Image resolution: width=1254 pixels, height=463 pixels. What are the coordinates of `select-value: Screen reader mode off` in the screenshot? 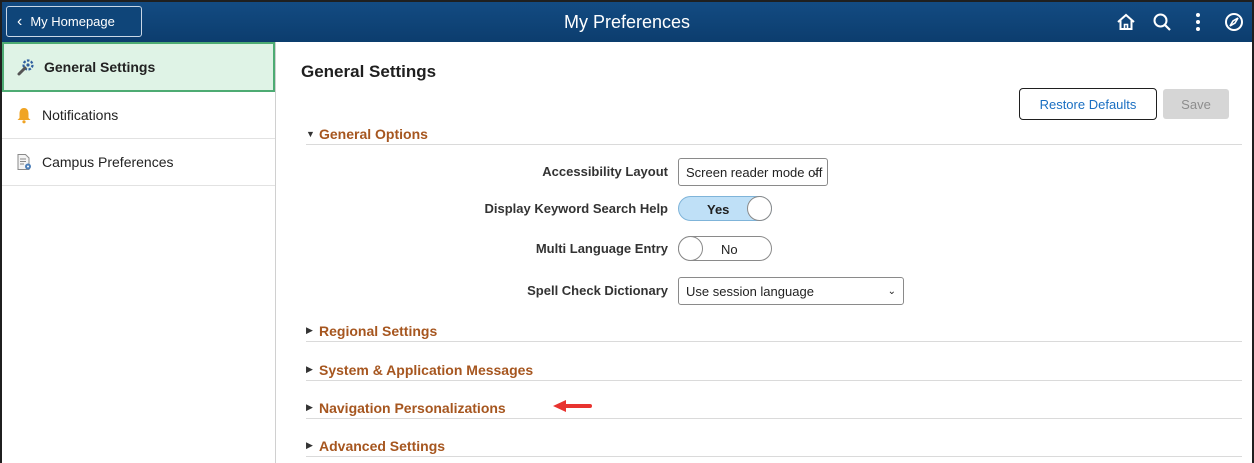 It's located at (754, 172).